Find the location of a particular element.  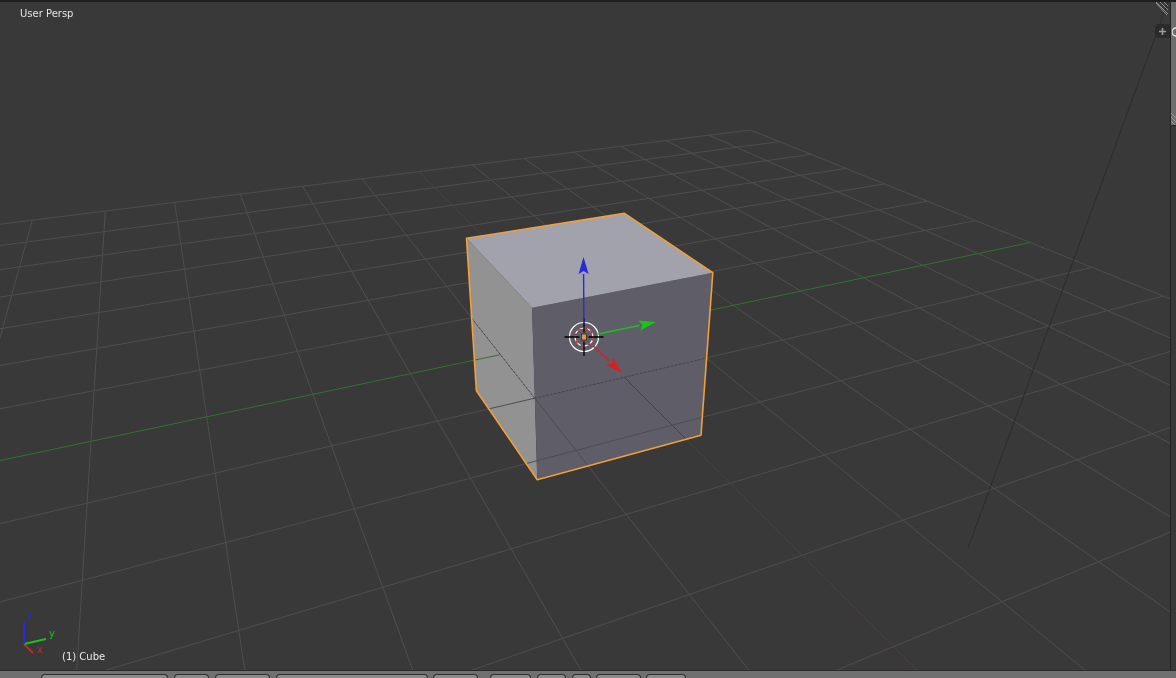

plus-icon is located at coordinates (1162, 31).